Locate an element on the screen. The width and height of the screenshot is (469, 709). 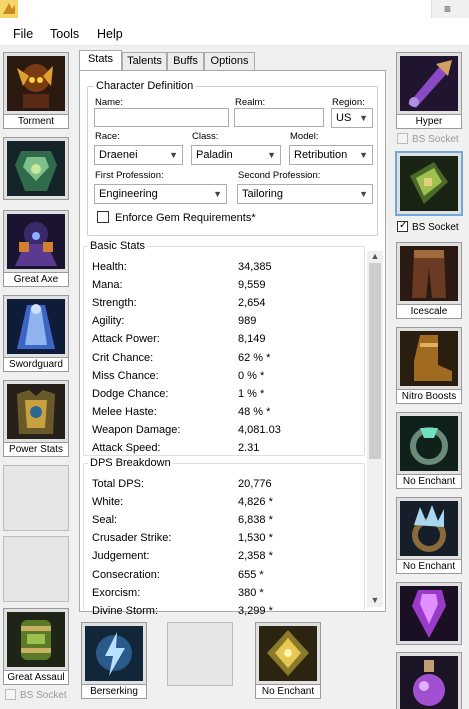
chest-slot: Power Stats is located at coordinates (37, 418).